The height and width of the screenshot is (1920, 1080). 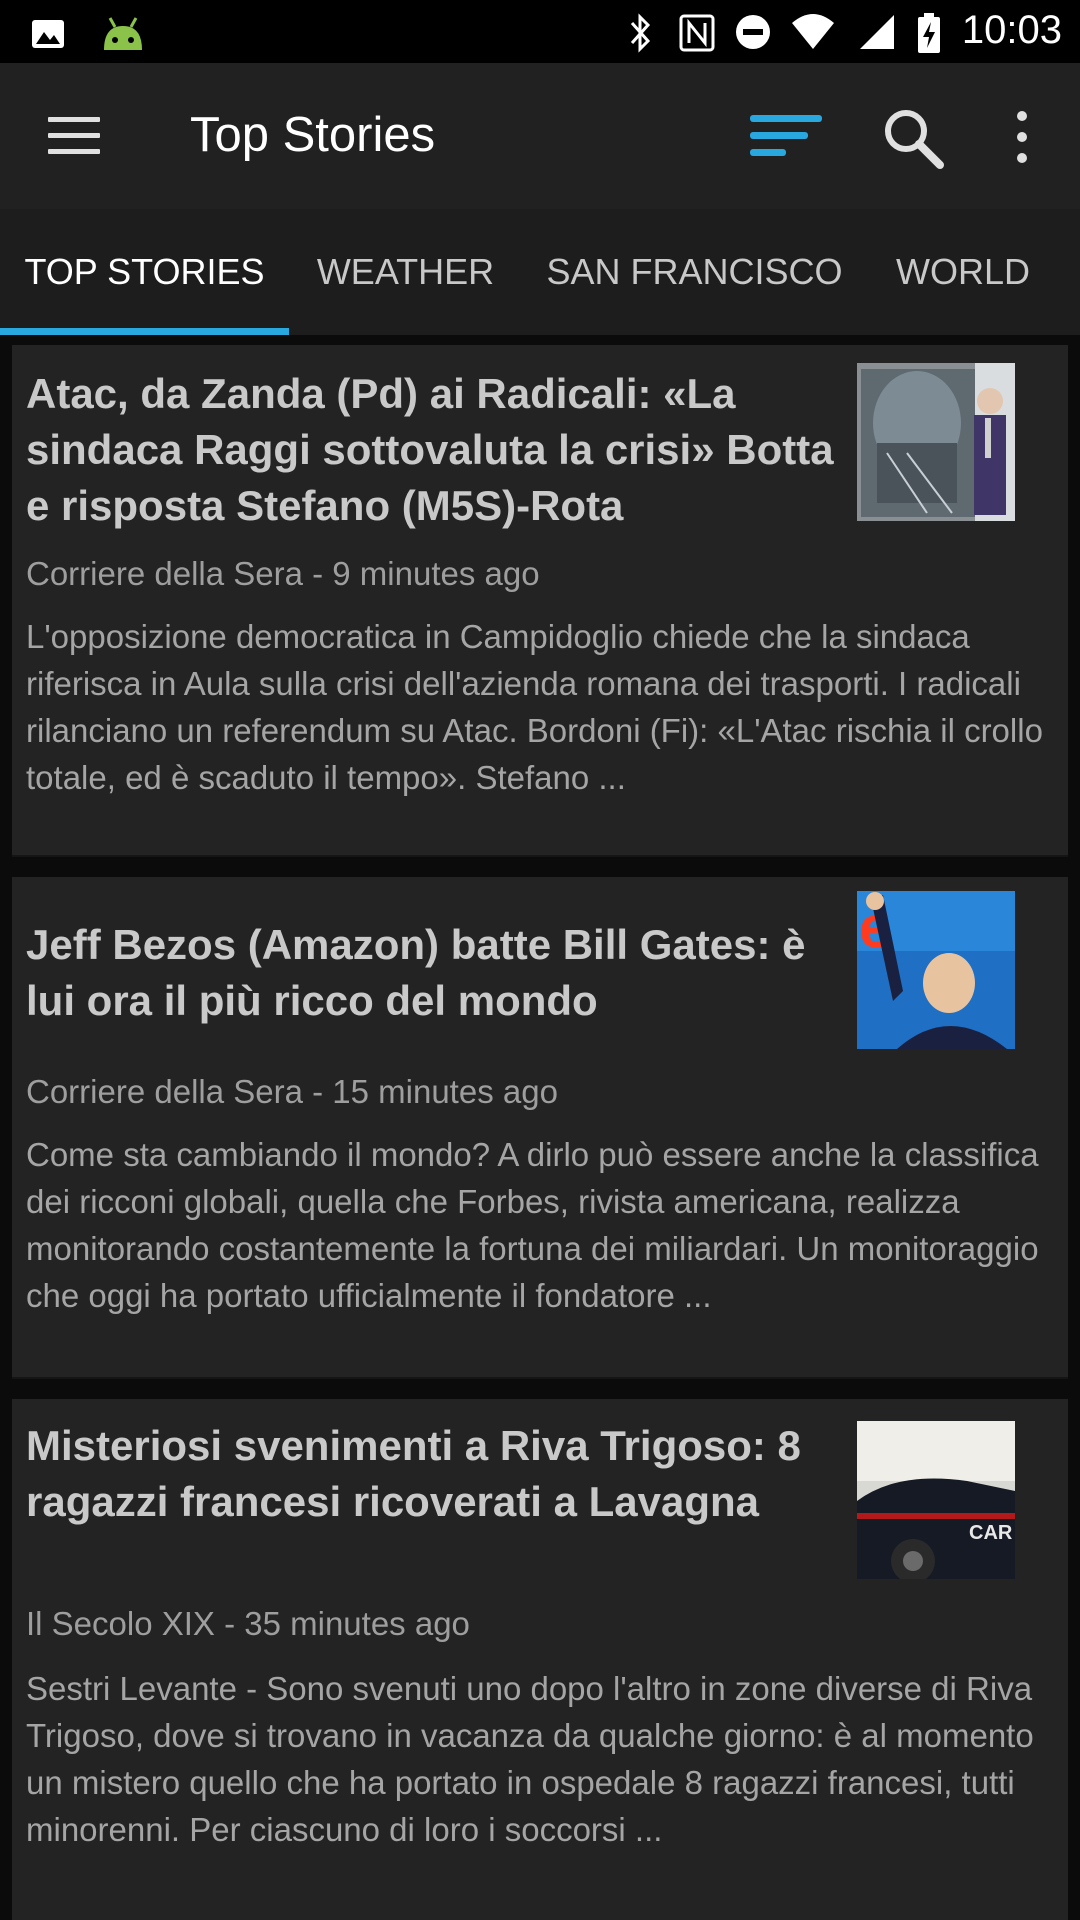 I want to click on do-not-disturb-icon, so click(x=752, y=31).